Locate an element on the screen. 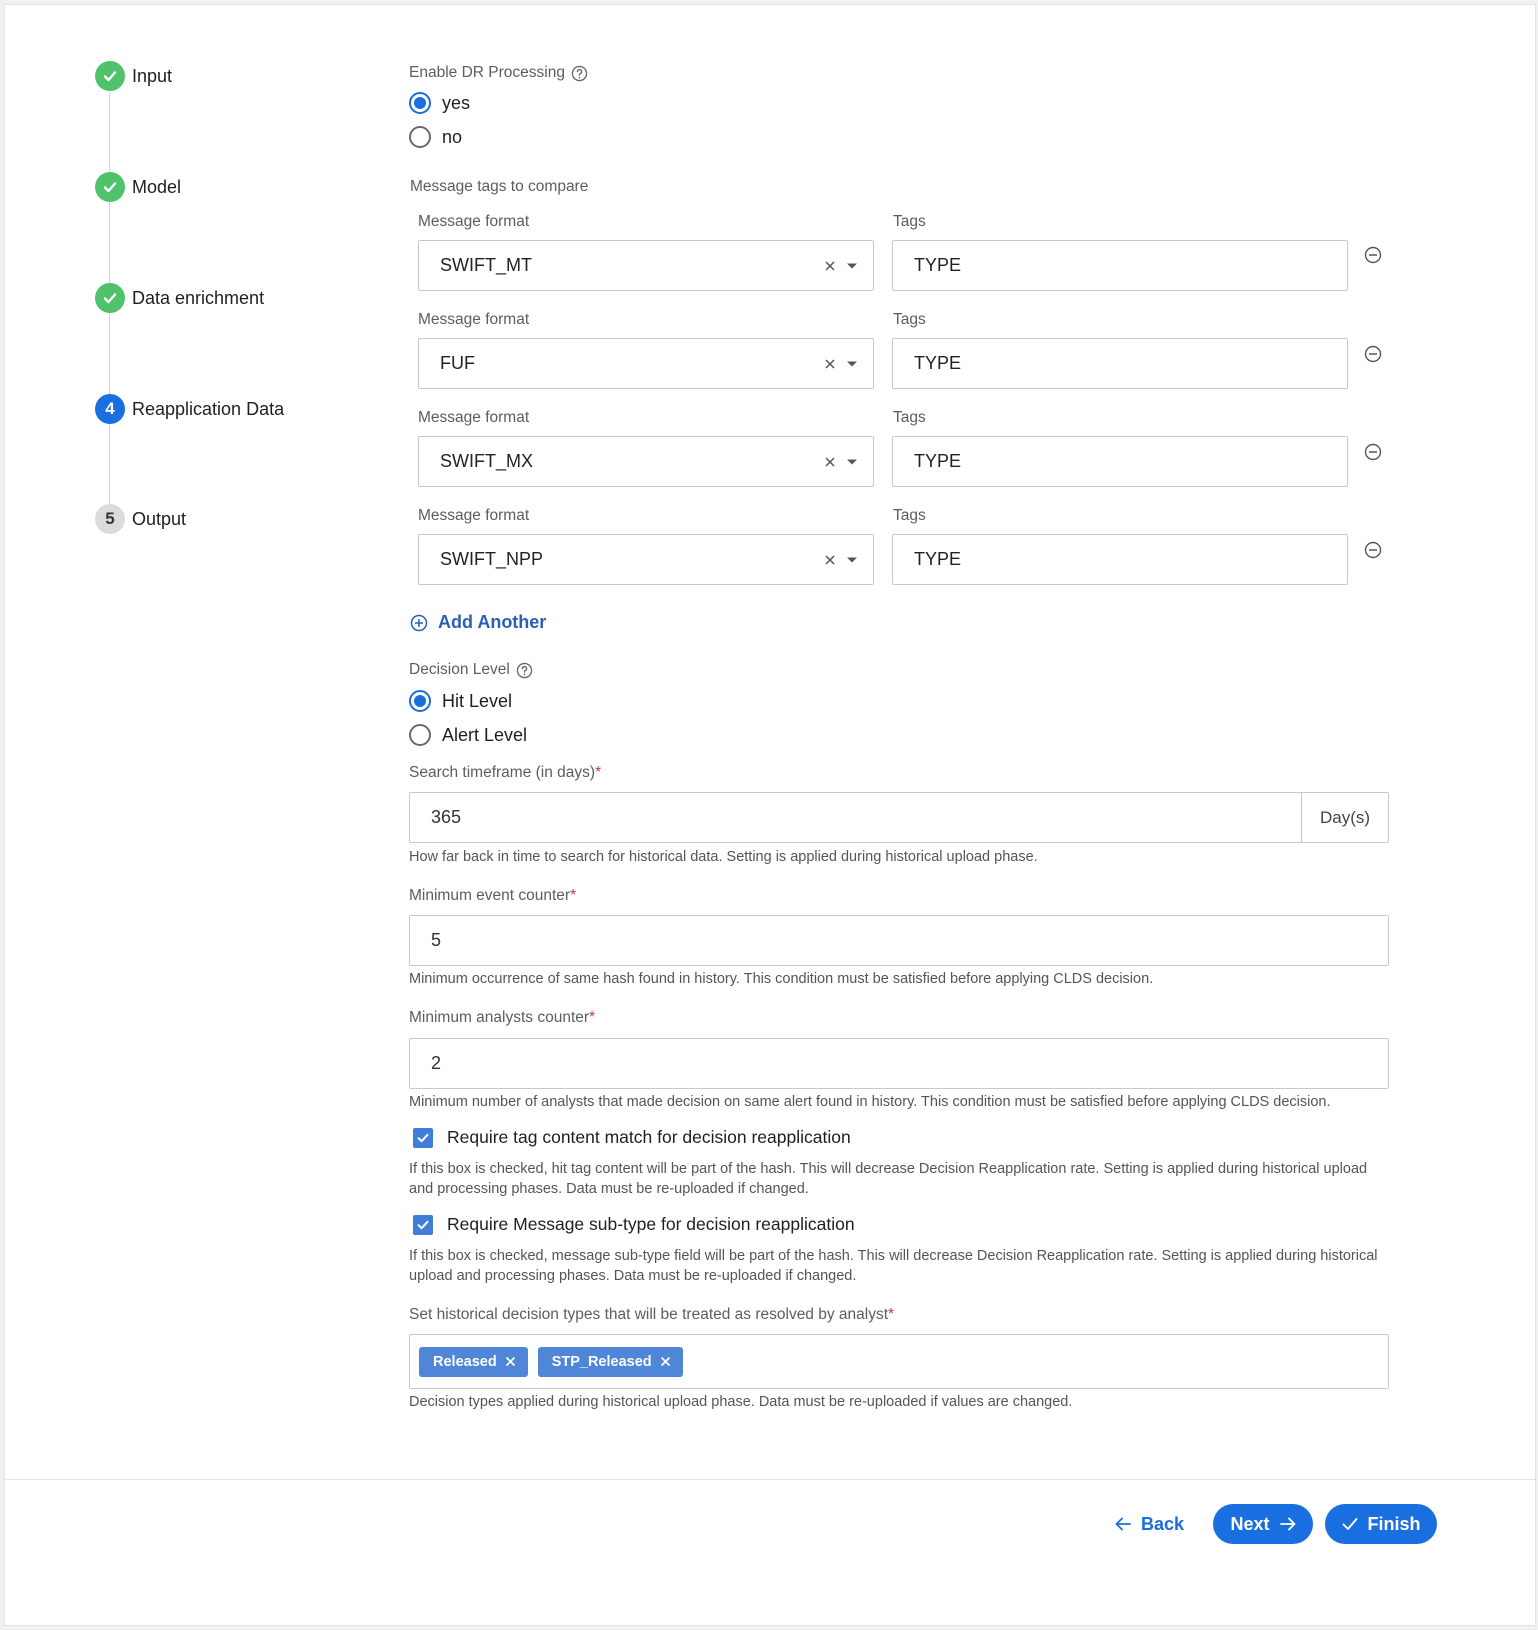 The height and width of the screenshot is (1630, 1538). radio-hit-level: Hit Level is located at coordinates (460, 701).